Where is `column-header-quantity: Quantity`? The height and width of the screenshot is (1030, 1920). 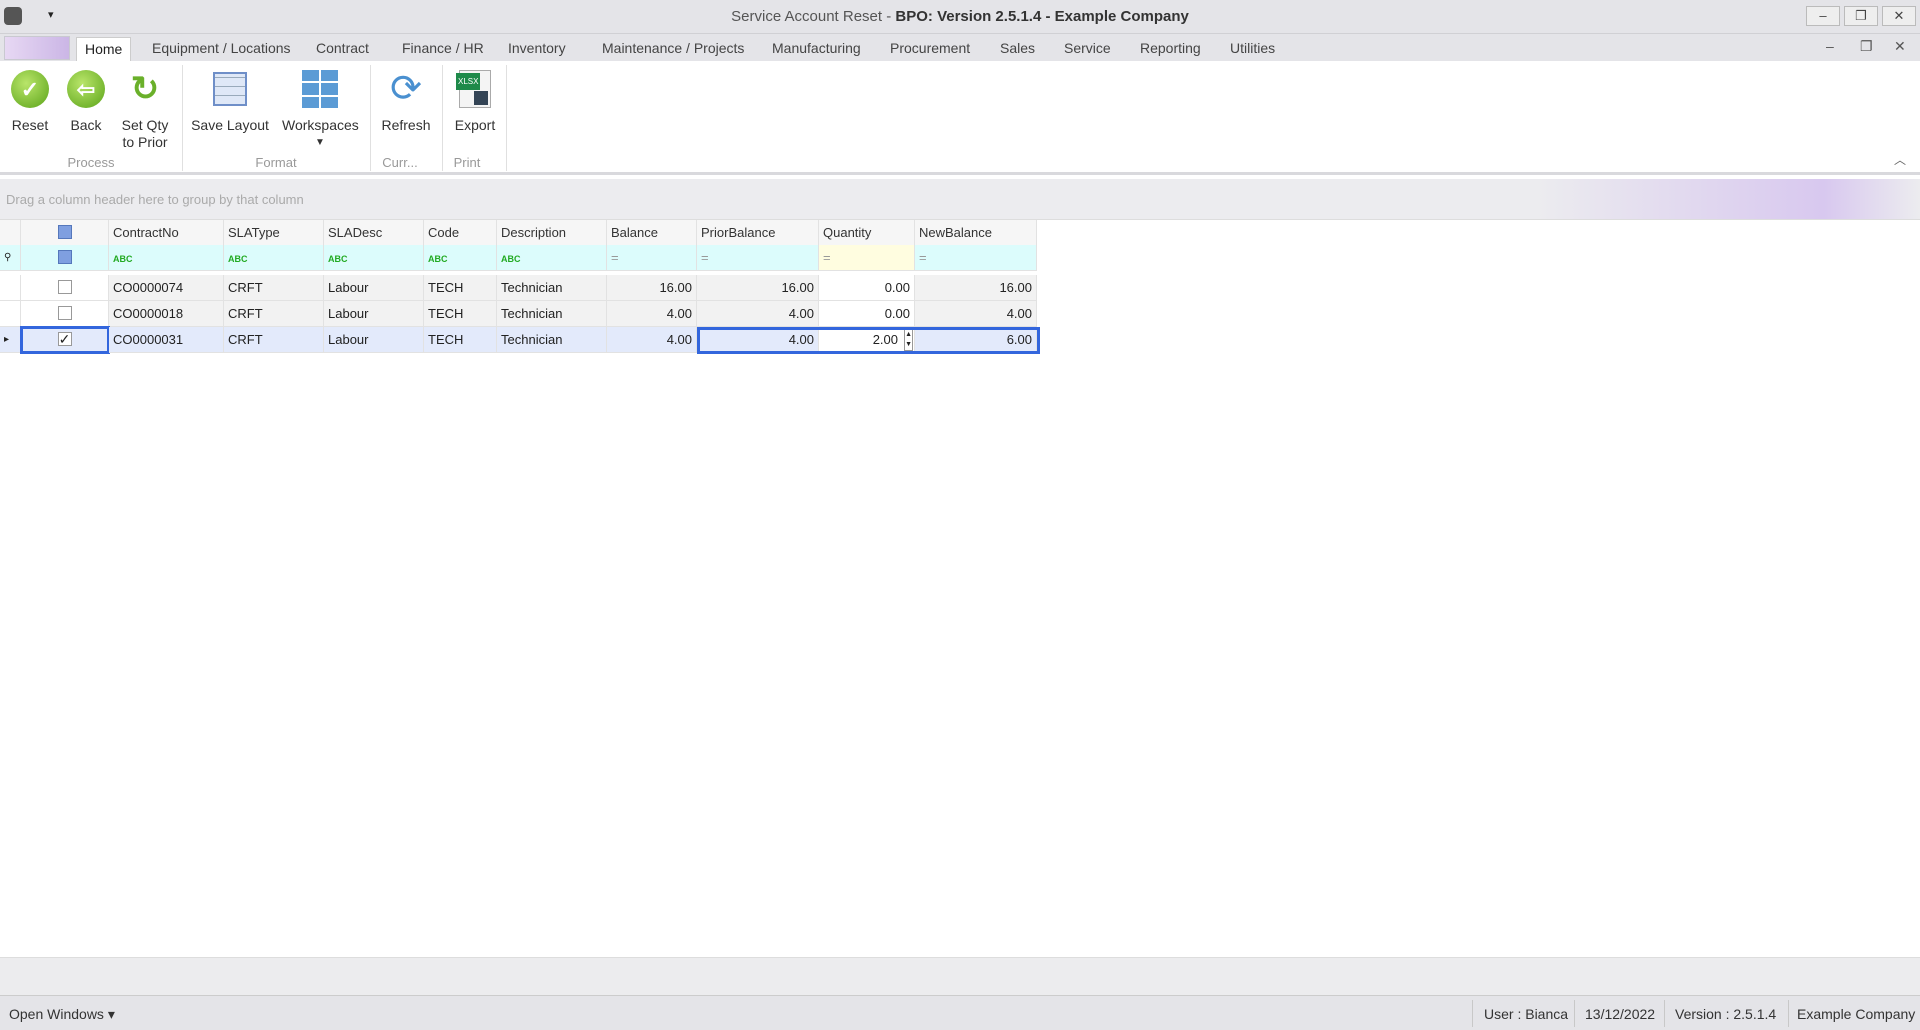 column-header-quantity: Quantity is located at coordinates (867, 233).